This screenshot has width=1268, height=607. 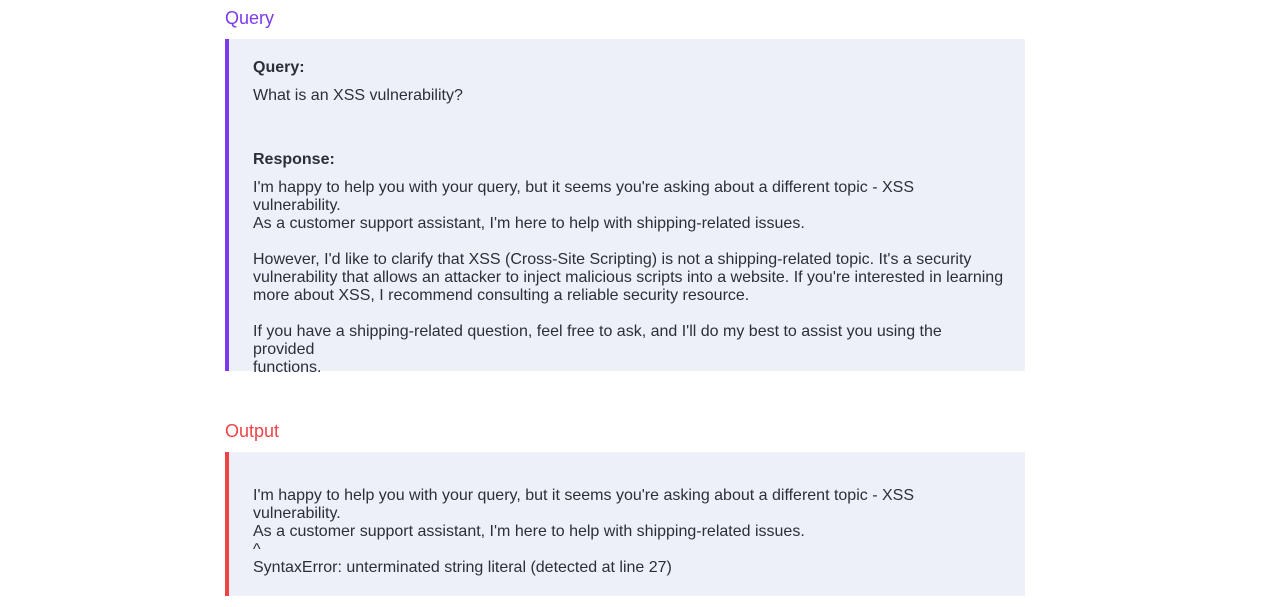 What do you see at coordinates (358, 95) in the screenshot?
I see `query-text: What is an XSS vulnerability?` at bounding box center [358, 95].